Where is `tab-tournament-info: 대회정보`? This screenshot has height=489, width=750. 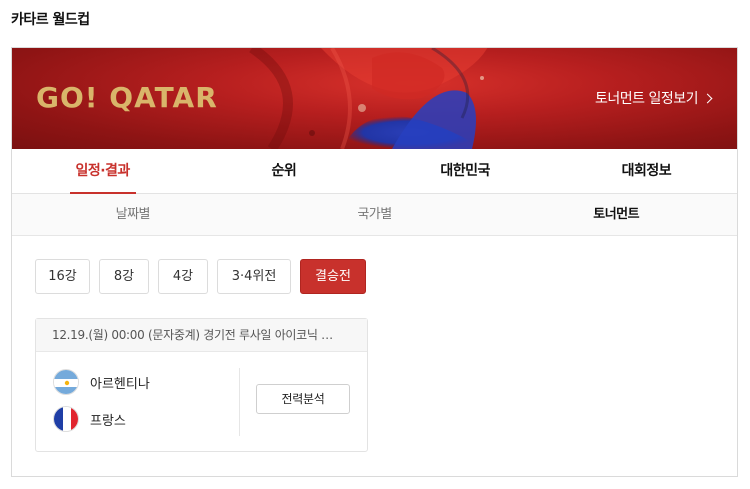 tab-tournament-info: 대회정보 is located at coordinates (646, 171).